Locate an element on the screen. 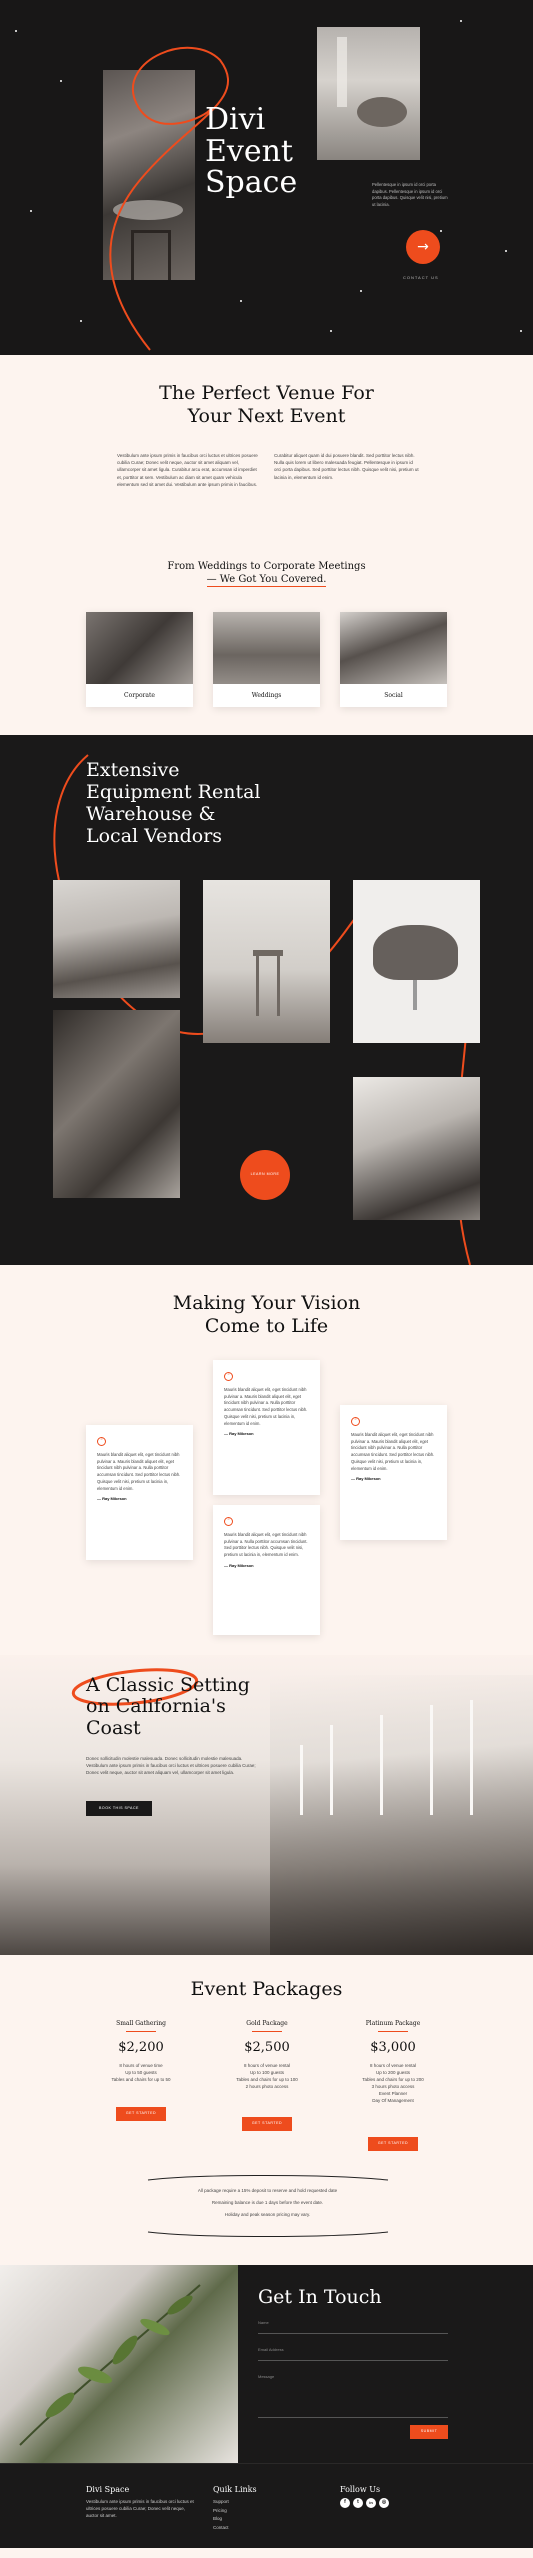 Image resolution: width=533 pixels, height=2558 pixels. vision-title: Making Your Vision Come to Life is located at coordinates (266, 1314).